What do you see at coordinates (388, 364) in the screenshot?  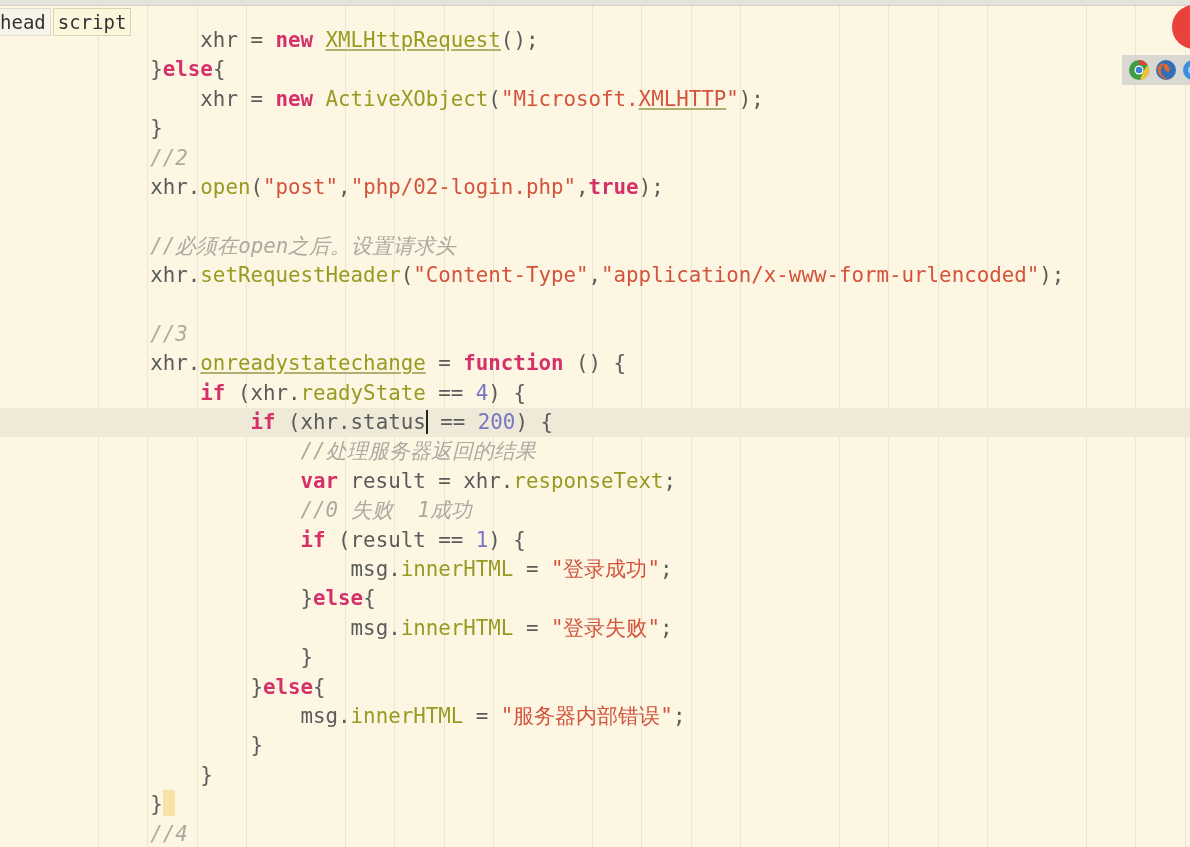 I see `code-line: xhr.onreadystatechange = function () {` at bounding box center [388, 364].